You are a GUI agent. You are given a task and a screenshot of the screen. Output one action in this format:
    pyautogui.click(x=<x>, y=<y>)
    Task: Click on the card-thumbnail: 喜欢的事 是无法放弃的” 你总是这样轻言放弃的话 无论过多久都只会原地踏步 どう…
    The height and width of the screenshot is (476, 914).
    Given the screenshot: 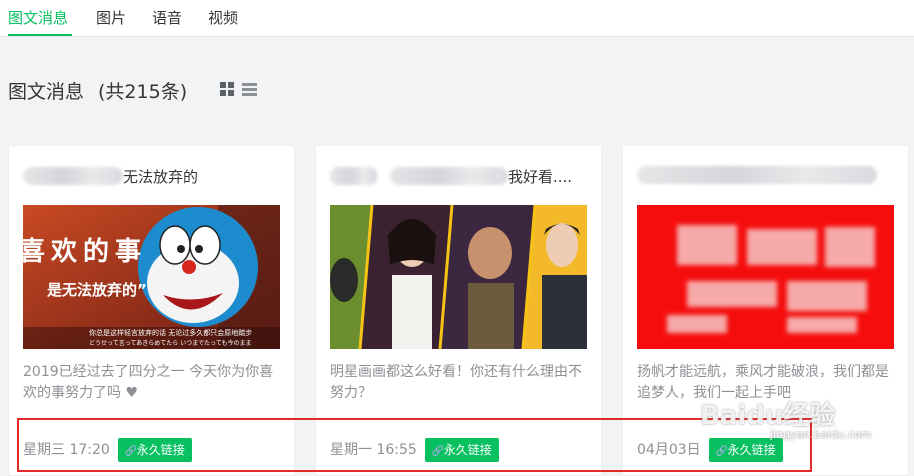 What is the action you would take?
    pyautogui.click(x=151, y=277)
    